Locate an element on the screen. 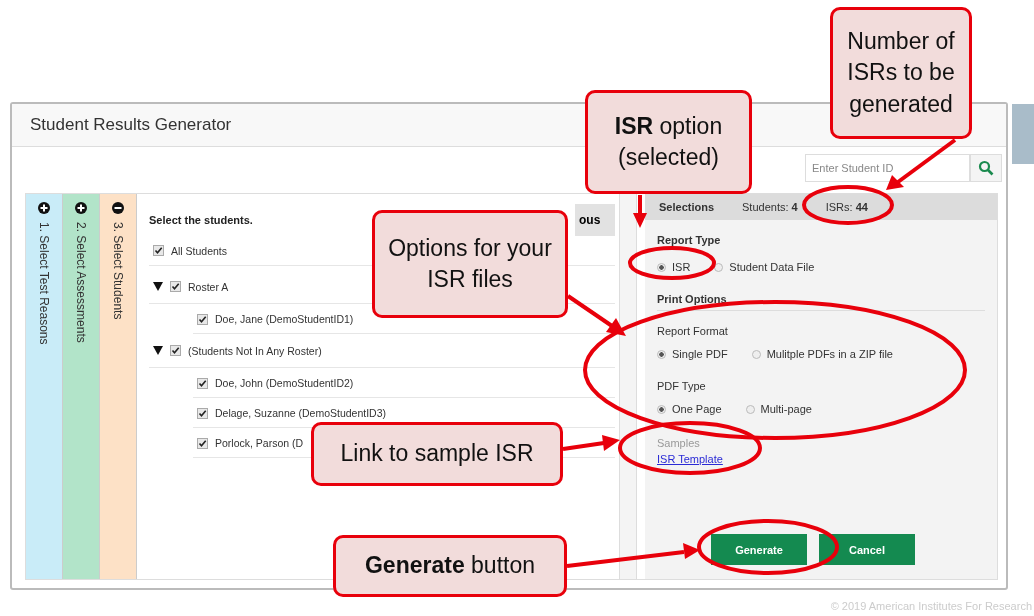 This screenshot has width=1034, height=616. callout-box: Number of ISRs to be generated is located at coordinates (901, 73).